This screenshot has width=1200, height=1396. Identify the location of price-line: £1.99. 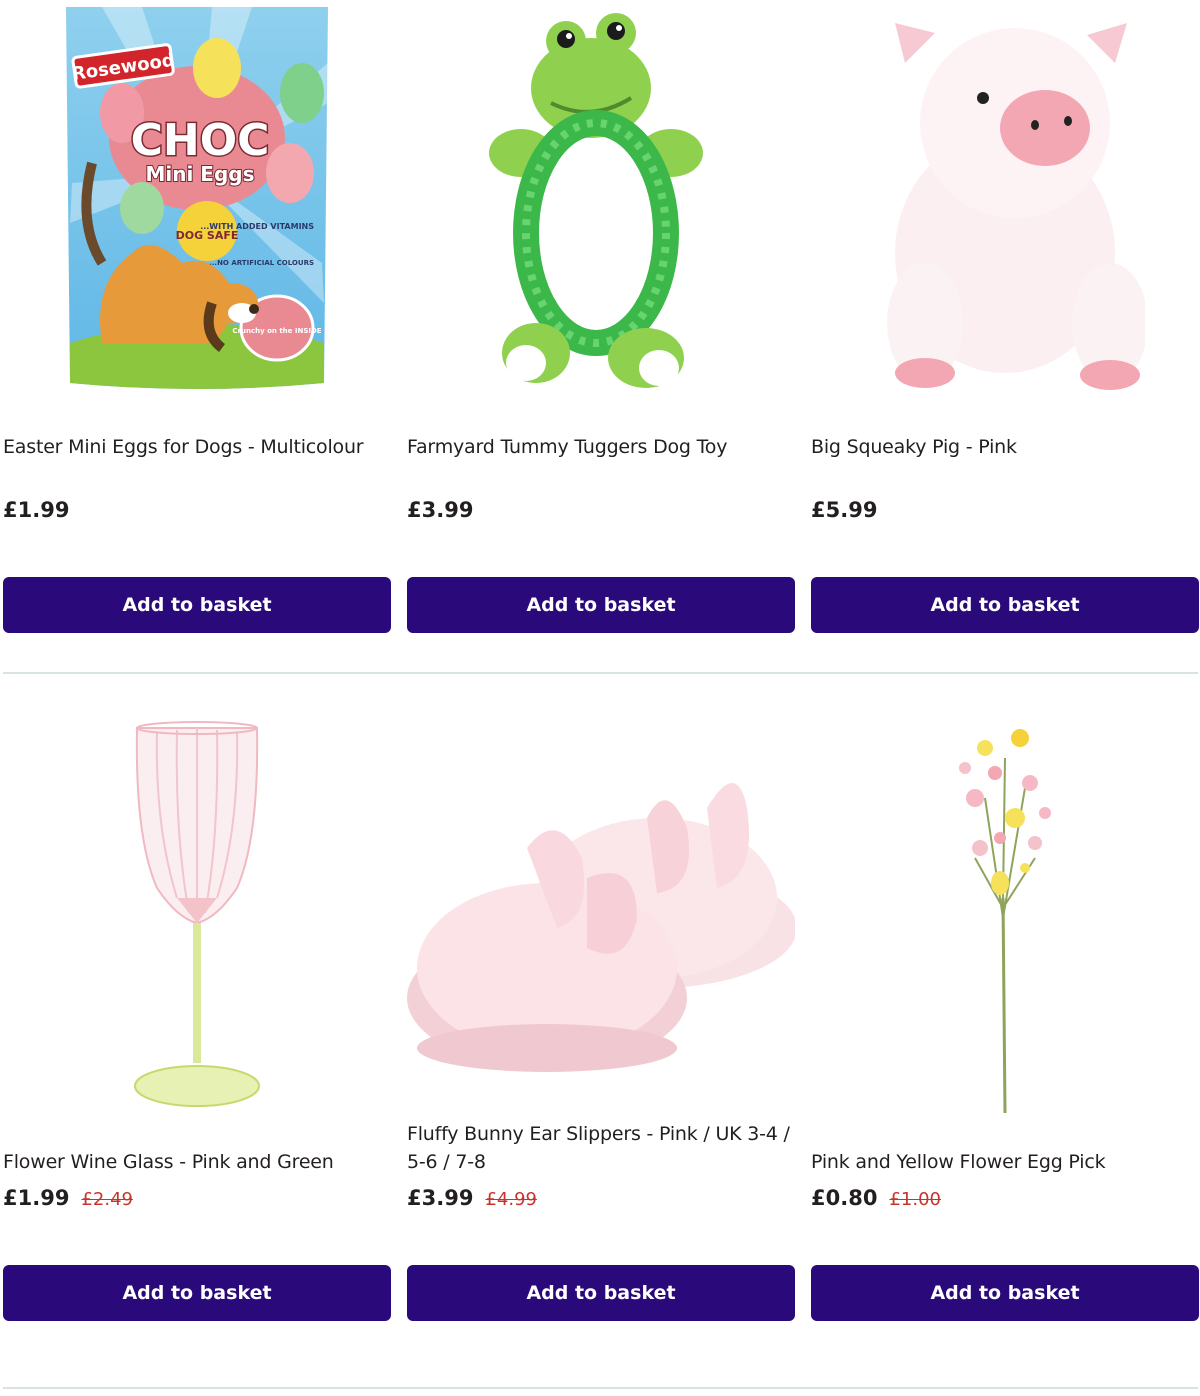
(36, 510).